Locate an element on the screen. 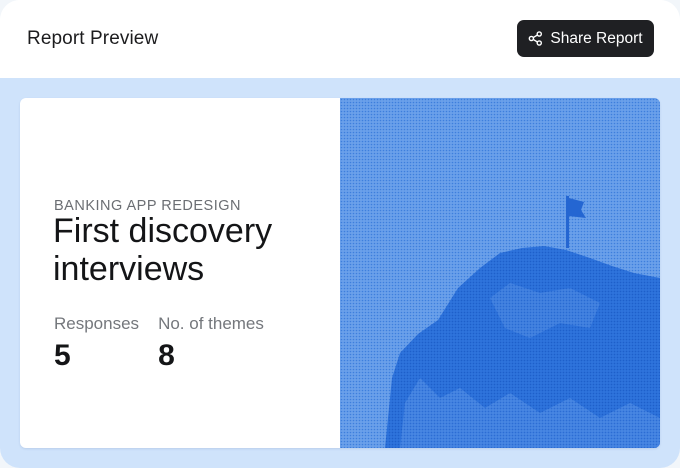 This screenshot has width=680, height=468. report-stats: Responses 5 No. of themes 8 is located at coordinates (159, 343).